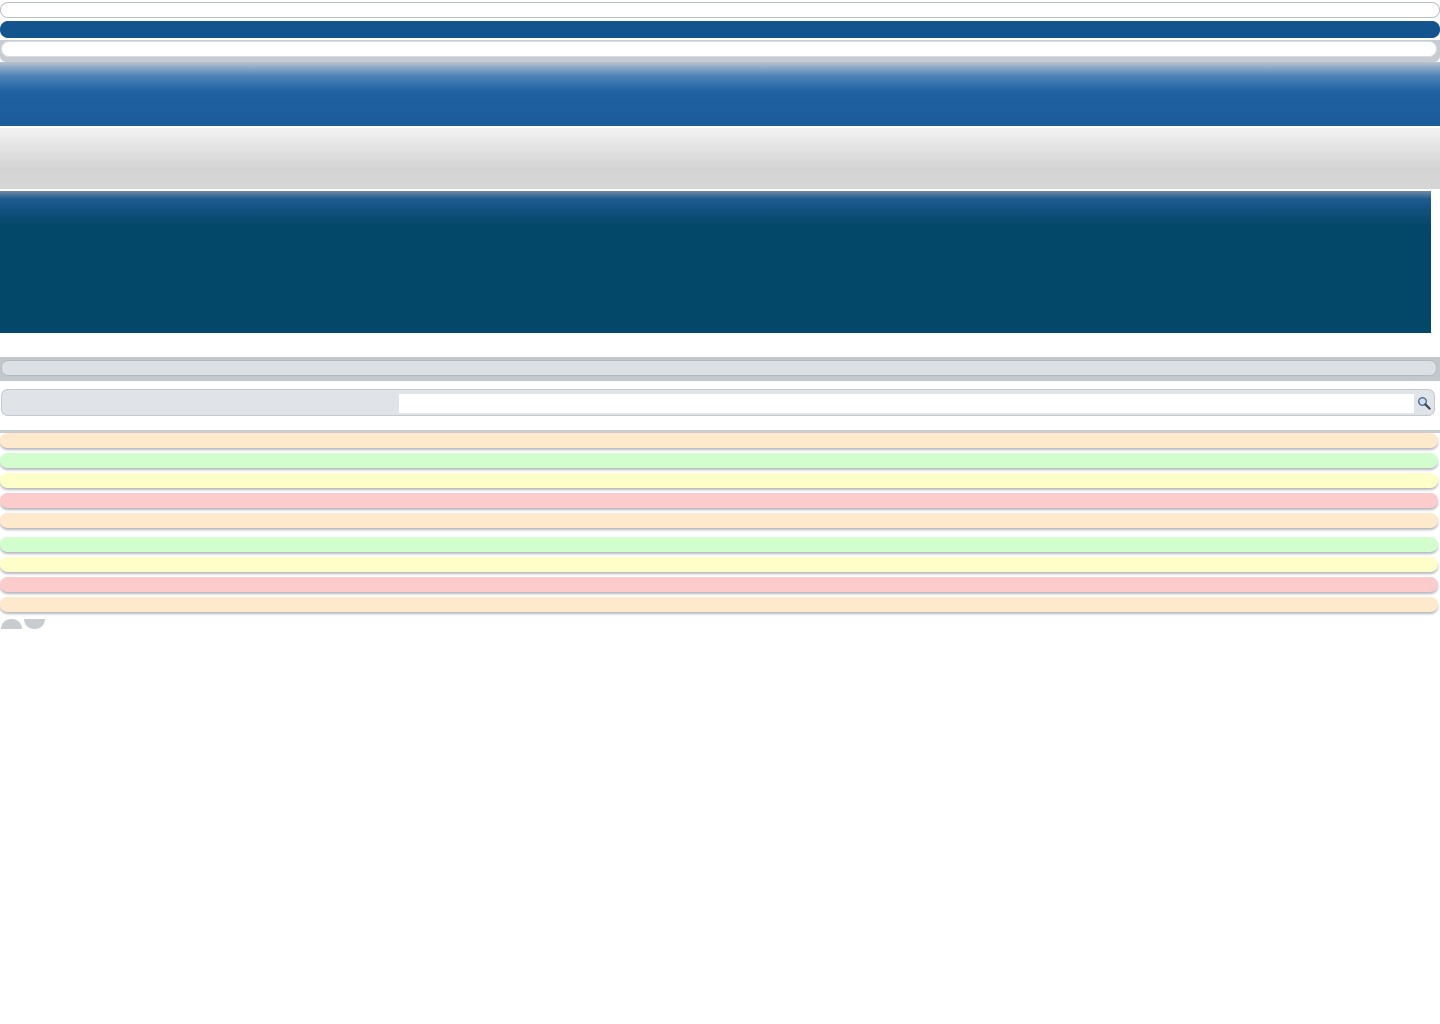 The height and width of the screenshot is (1024, 1440). I want to click on address-bar, so click(719, 49).